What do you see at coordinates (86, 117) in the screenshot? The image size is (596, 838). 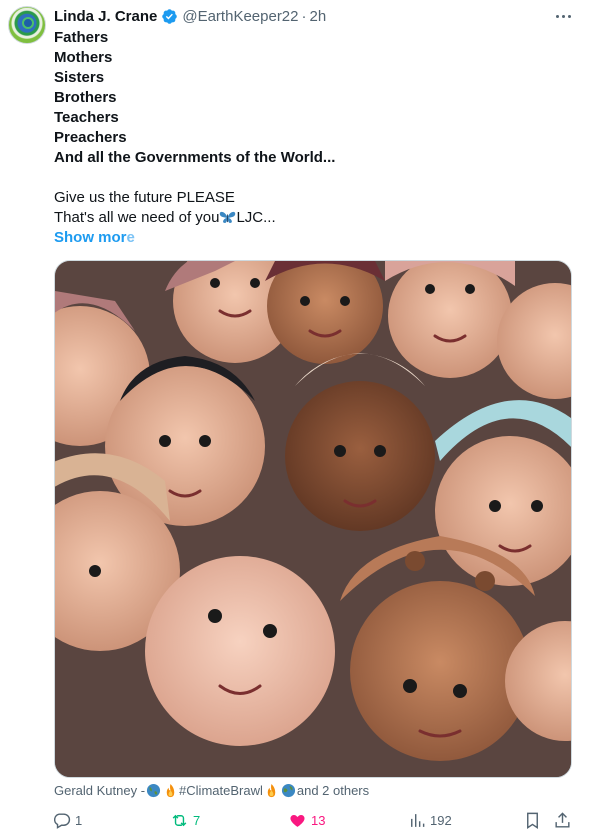 I see `text-line: Teachers` at bounding box center [86, 117].